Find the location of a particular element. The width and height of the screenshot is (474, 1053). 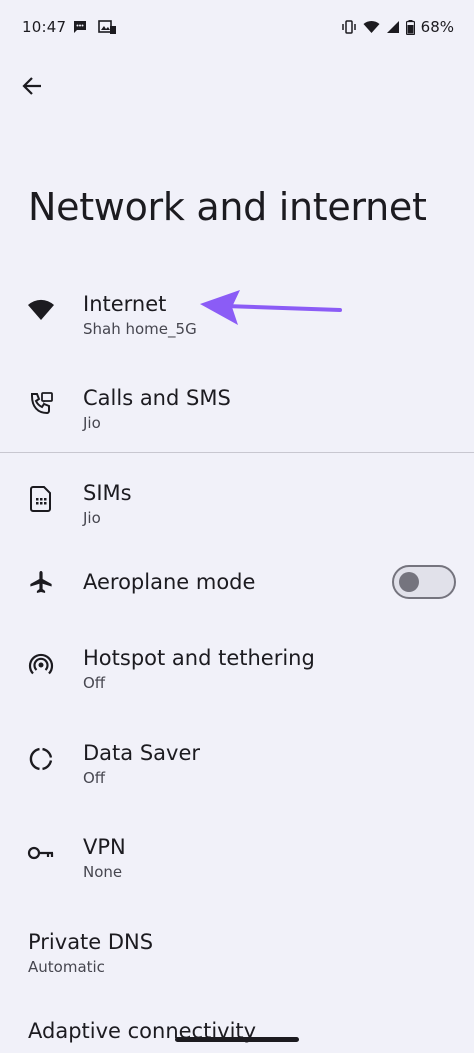

data-saver-icon is located at coordinates (41, 759).